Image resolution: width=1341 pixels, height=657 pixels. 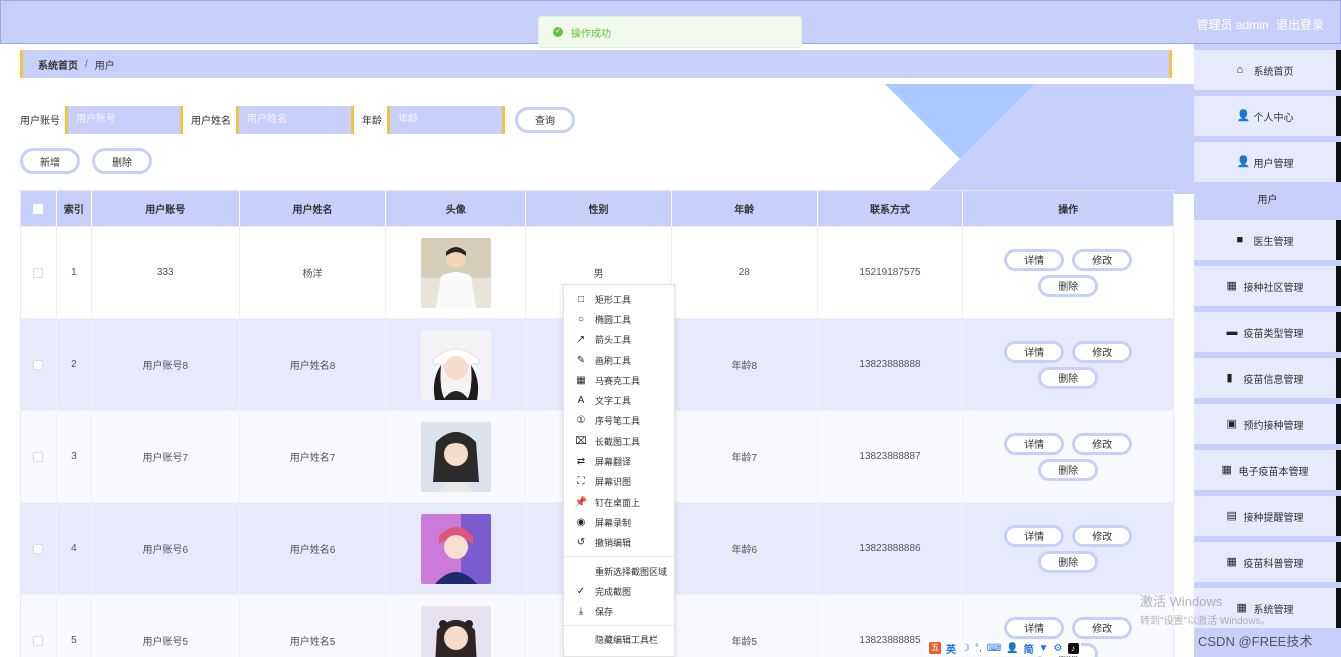 I want to click on grid-icon: ▦, so click(x=1231, y=285).